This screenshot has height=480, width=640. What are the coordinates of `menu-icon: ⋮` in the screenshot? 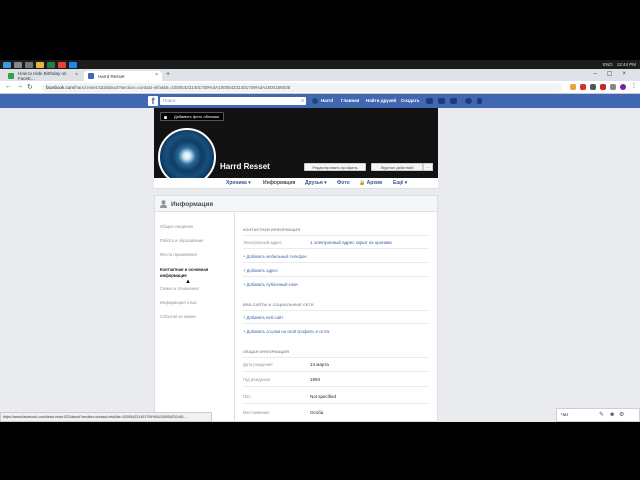 It's located at (634, 85).